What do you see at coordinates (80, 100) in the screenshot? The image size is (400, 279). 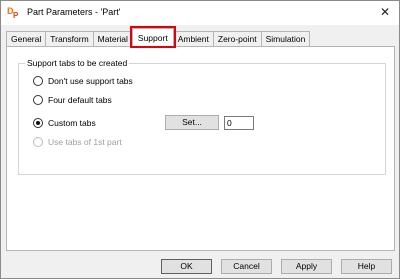 I see `option-label: Four default tabs` at bounding box center [80, 100].